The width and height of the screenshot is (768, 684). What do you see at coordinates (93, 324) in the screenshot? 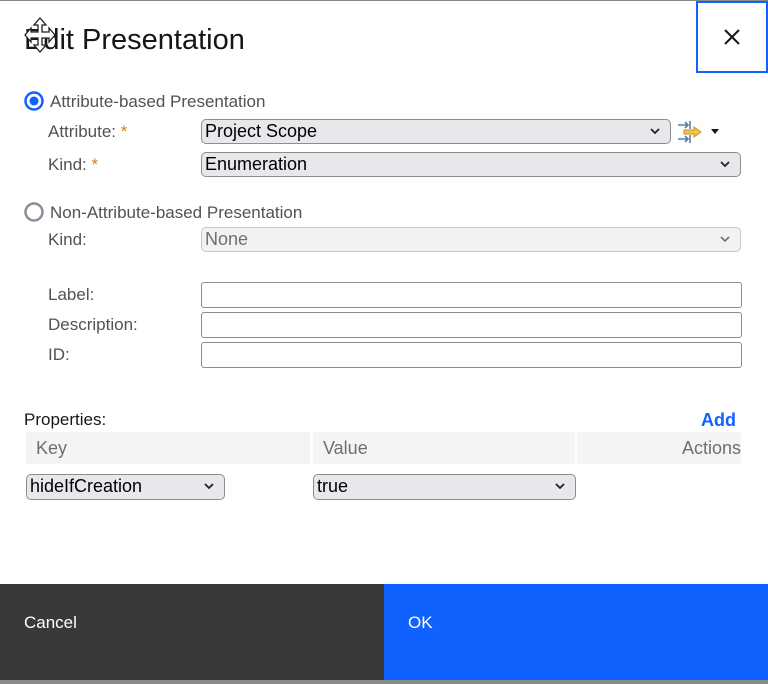
I see `description-field-label: Description:` at bounding box center [93, 324].